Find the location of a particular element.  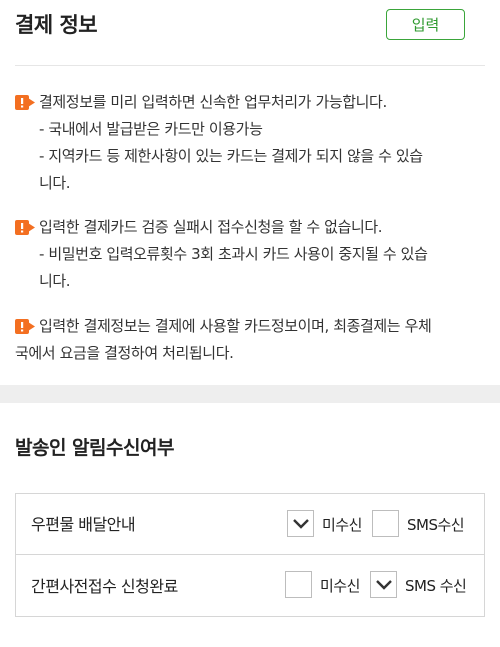

input-button: 입력 is located at coordinates (425, 24).